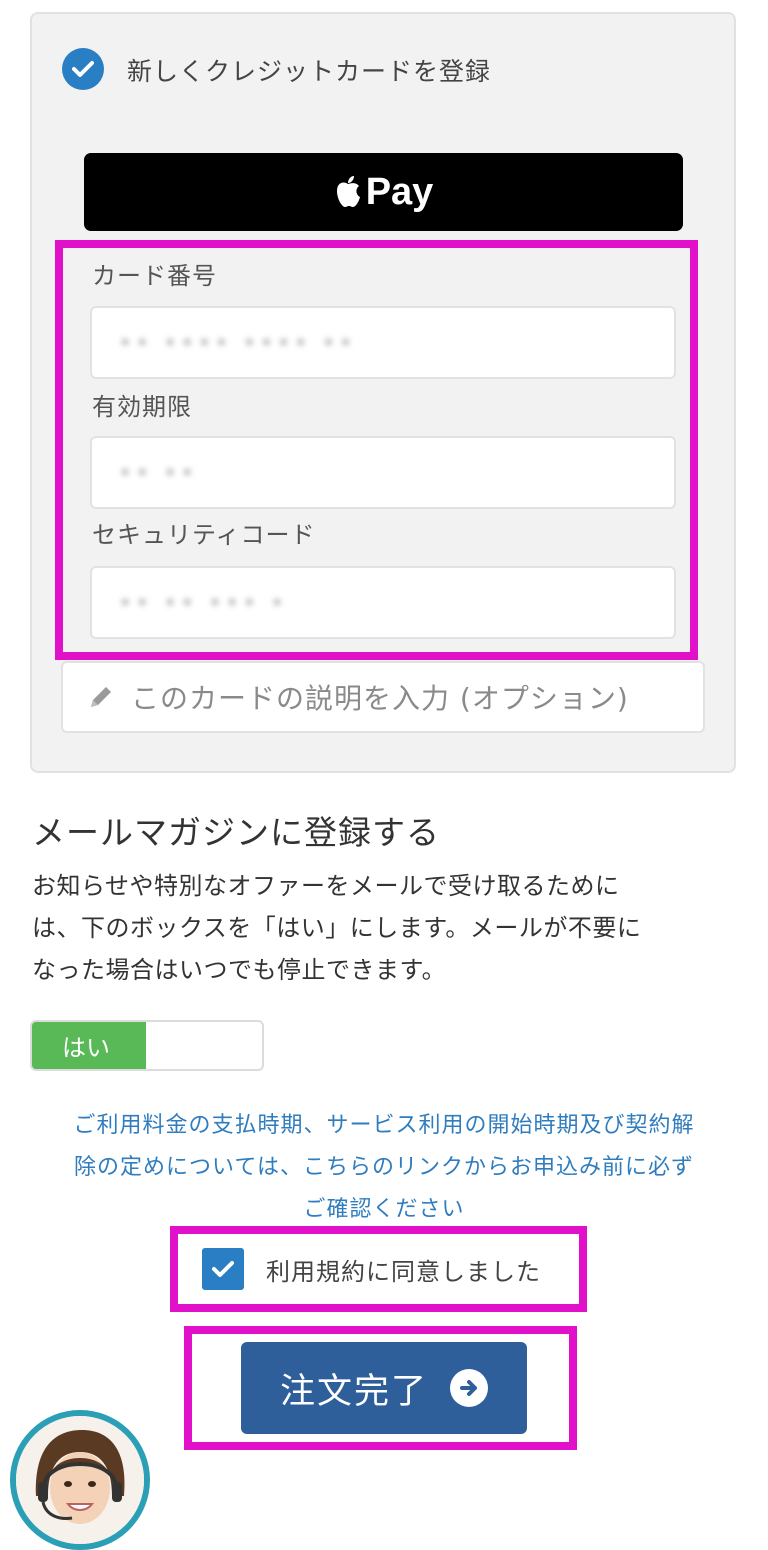  I want to click on expiry-input: •• ••, so click(383, 472).